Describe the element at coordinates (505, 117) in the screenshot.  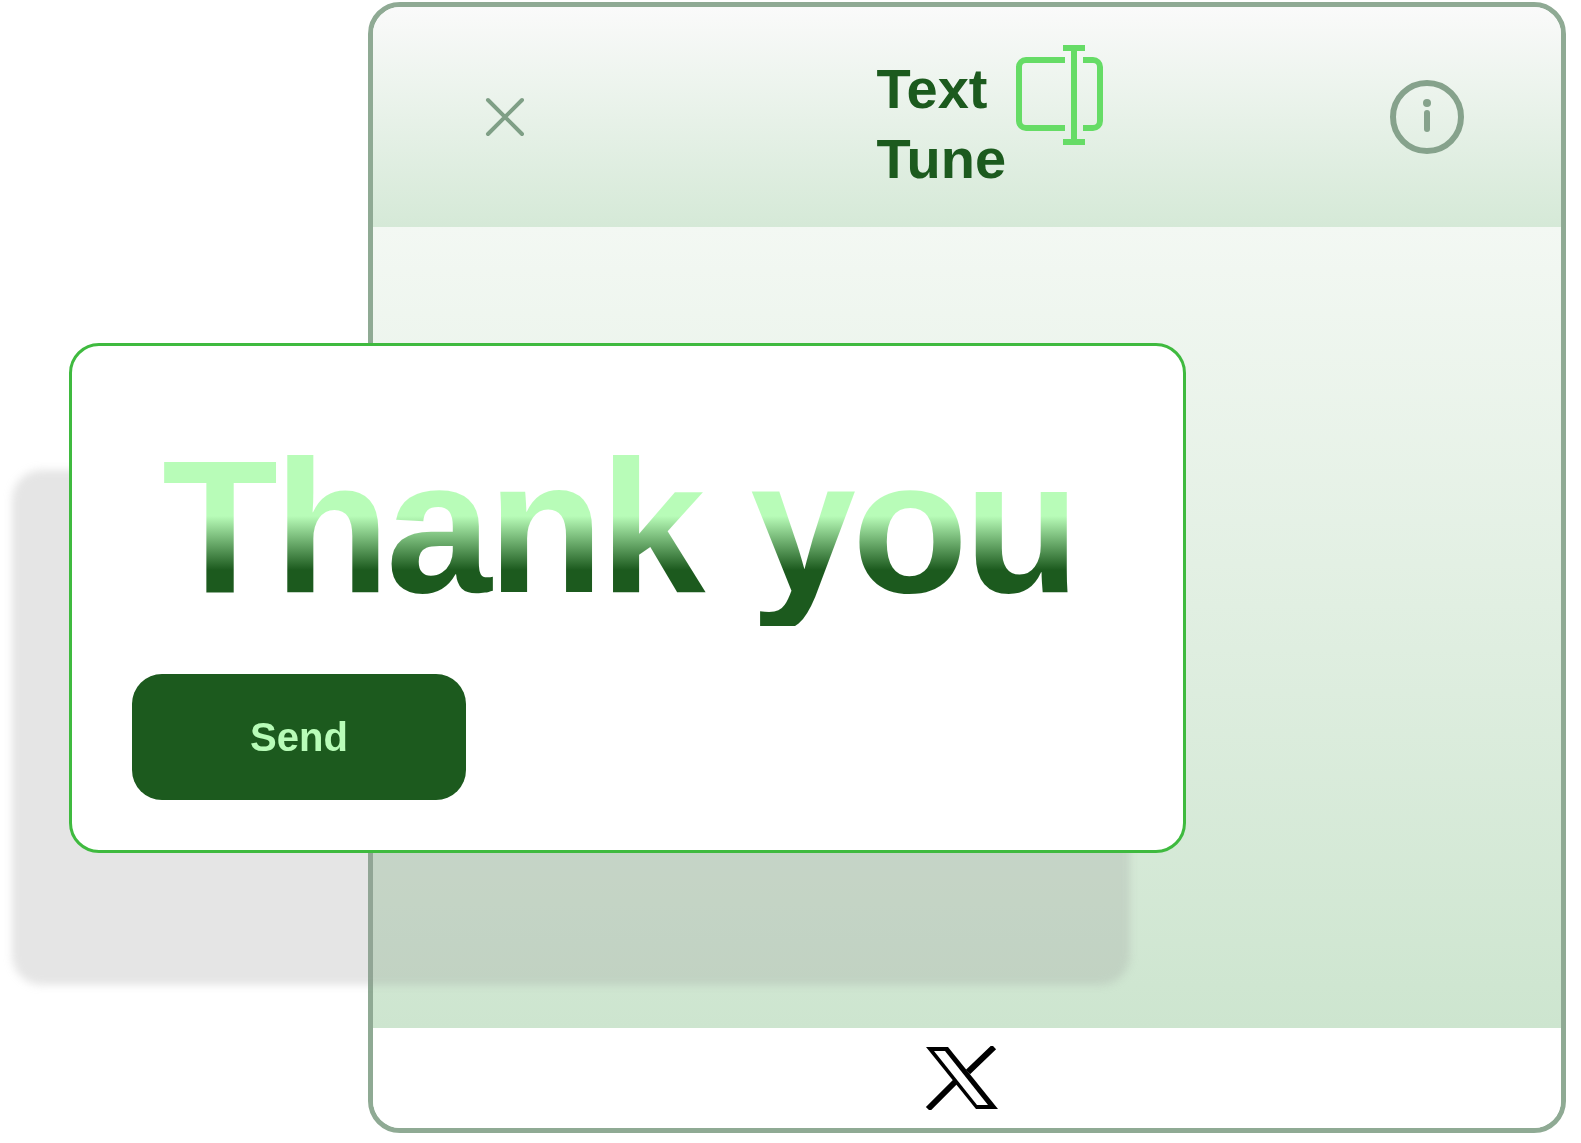
I see `close-icon` at that location.